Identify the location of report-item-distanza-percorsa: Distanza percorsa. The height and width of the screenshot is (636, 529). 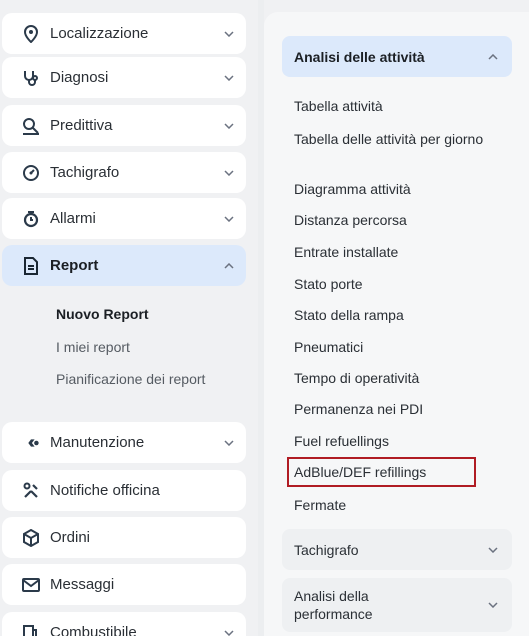
(399, 220).